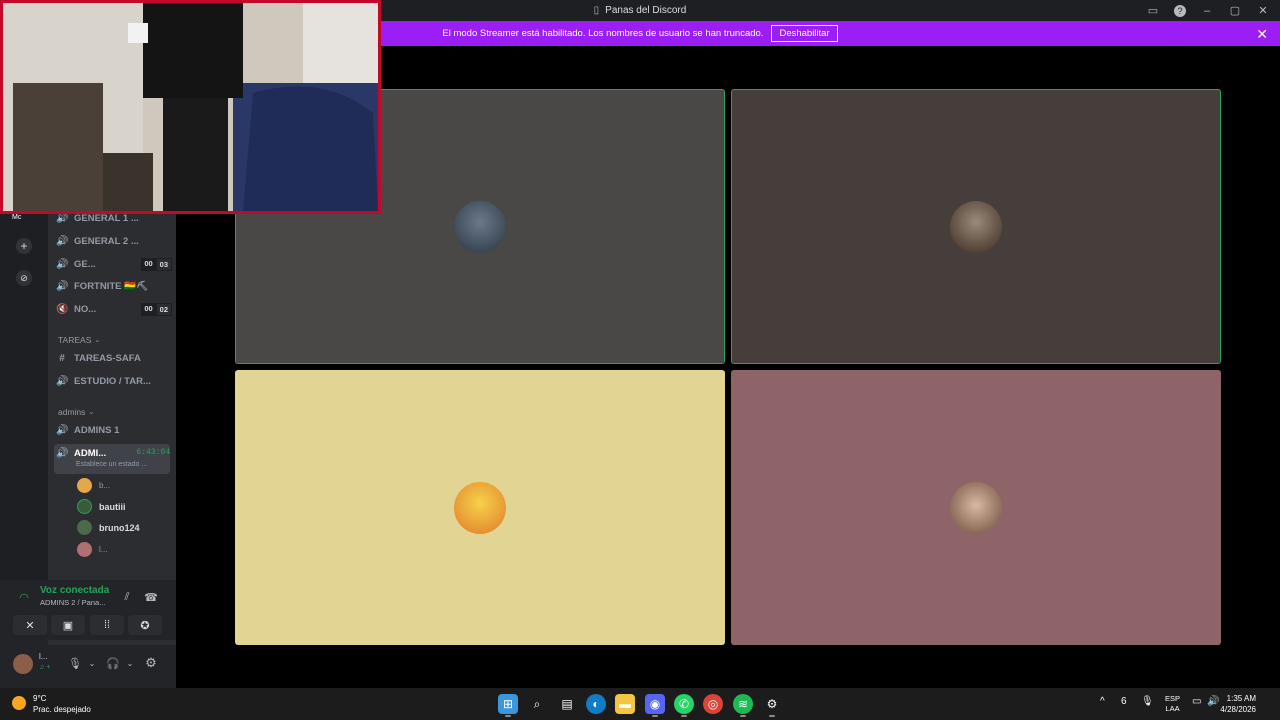 This screenshot has height=720, width=1280. What do you see at coordinates (113, 663) in the screenshot?
I see `headphones-icon: 🎧` at bounding box center [113, 663].